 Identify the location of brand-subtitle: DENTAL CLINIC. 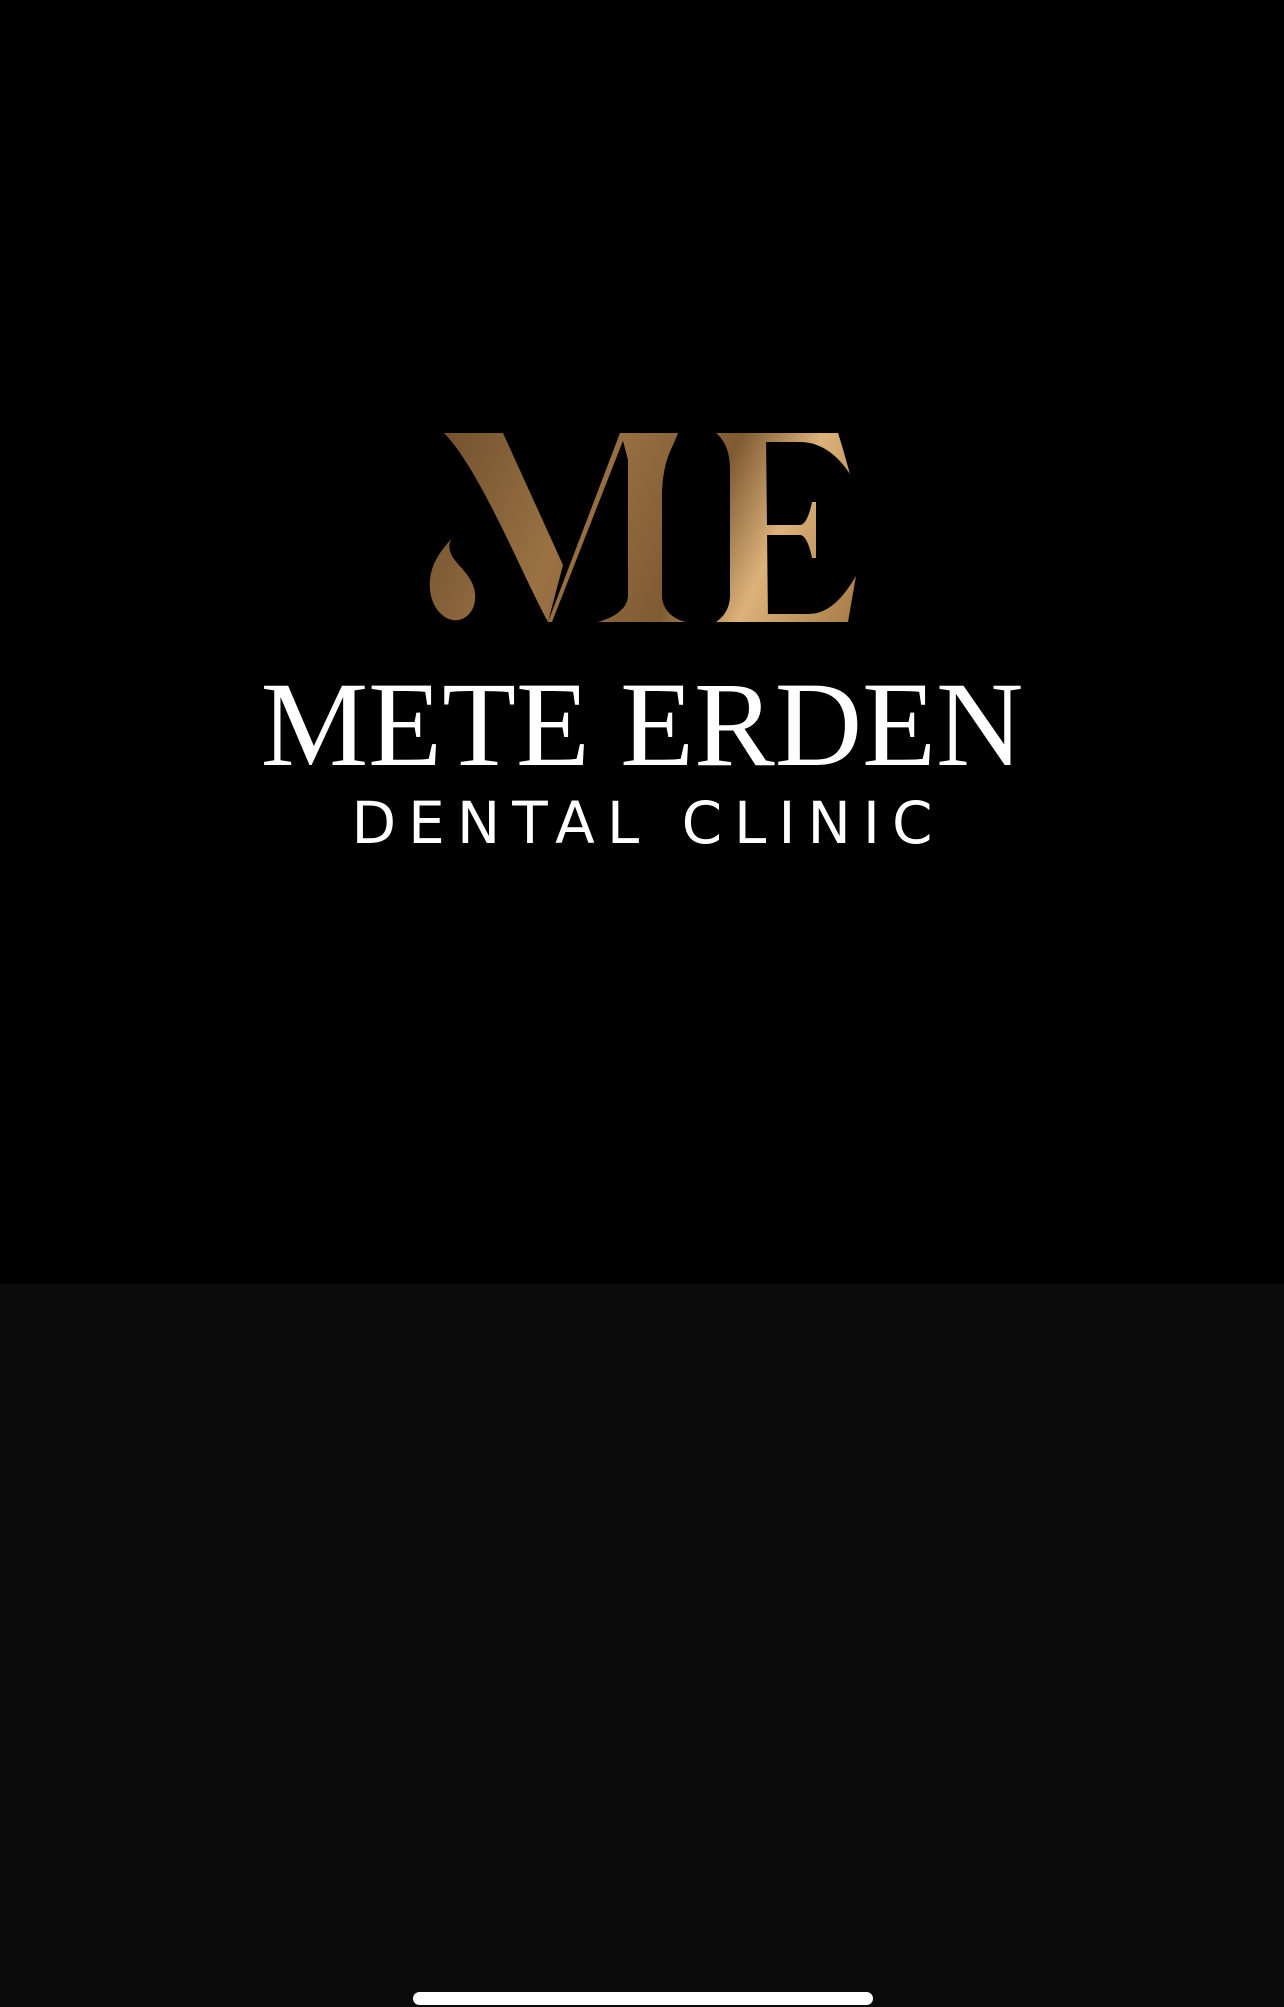
(648, 823).